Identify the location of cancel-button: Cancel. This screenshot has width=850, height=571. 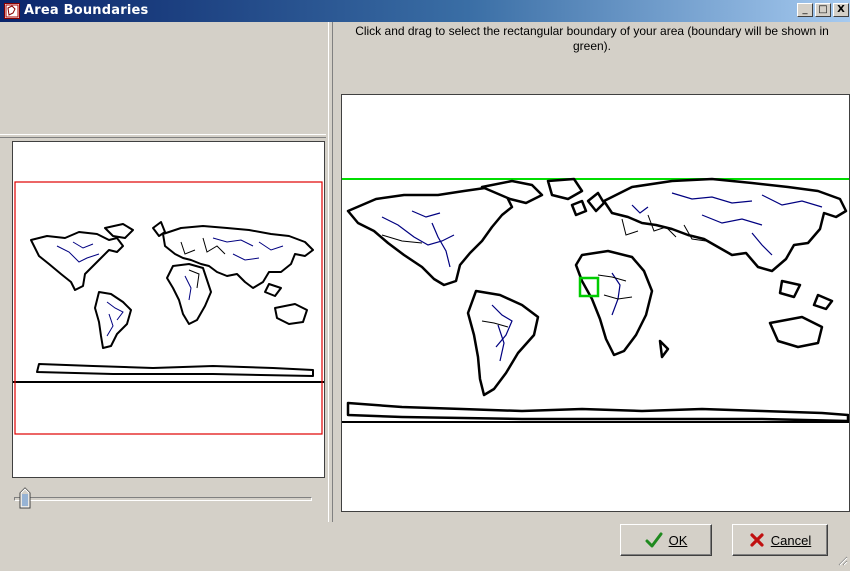
(780, 540).